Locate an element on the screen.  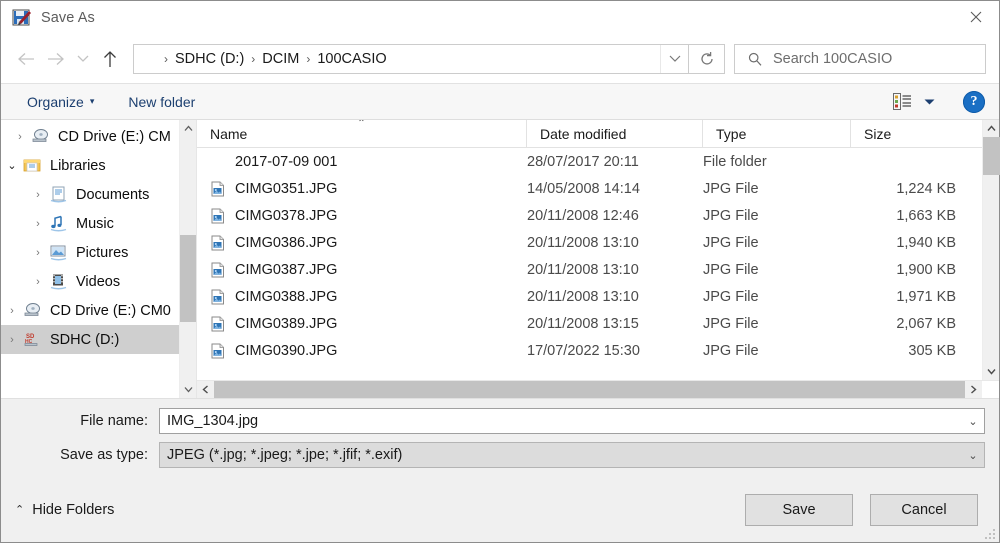
sidebar-item-documents: › Documents is located at coordinates (90, 194).